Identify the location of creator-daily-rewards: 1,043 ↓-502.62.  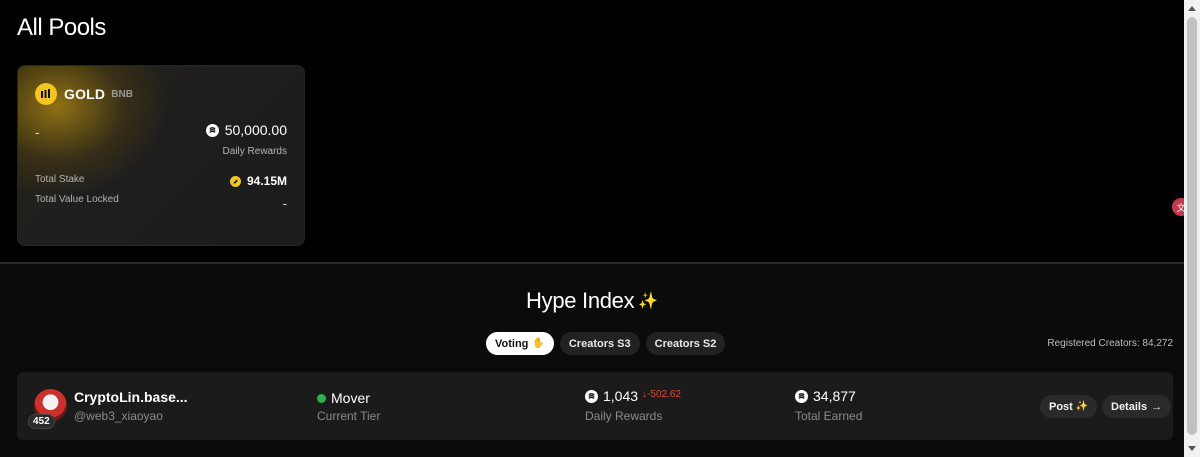
(633, 396).